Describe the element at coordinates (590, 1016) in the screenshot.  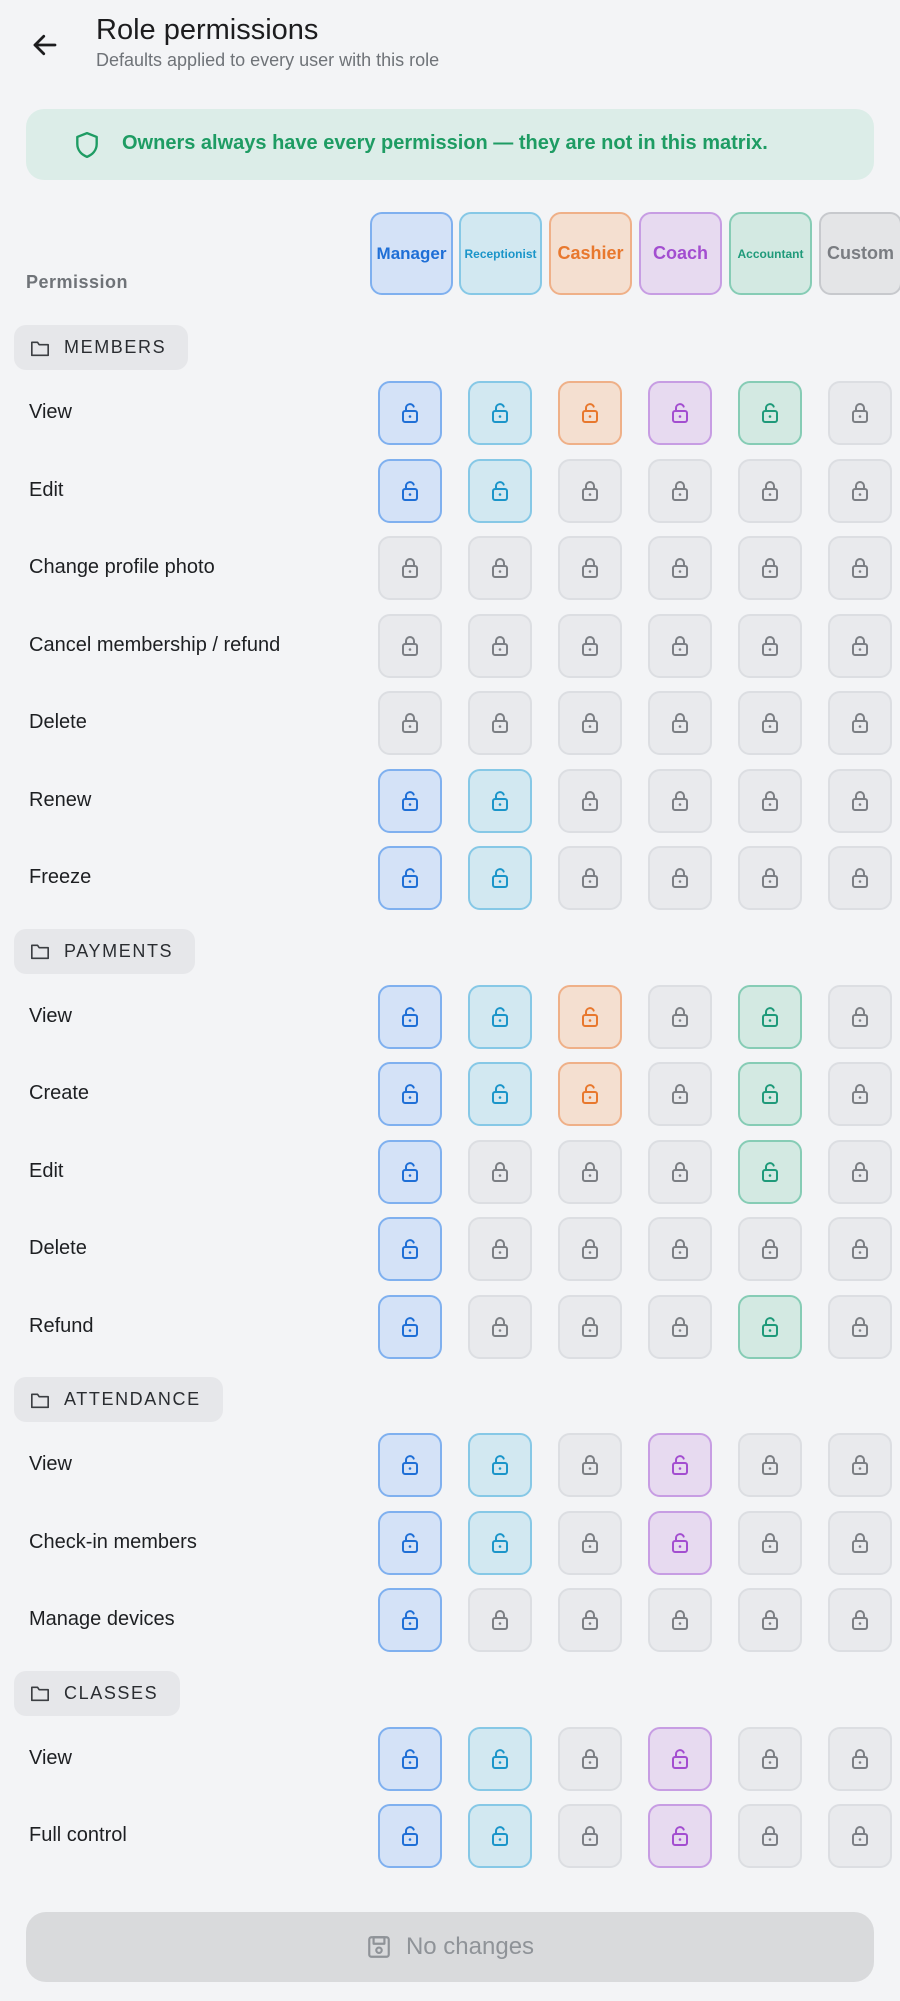
I see `permission-toggle-payments-view-cashier` at that location.